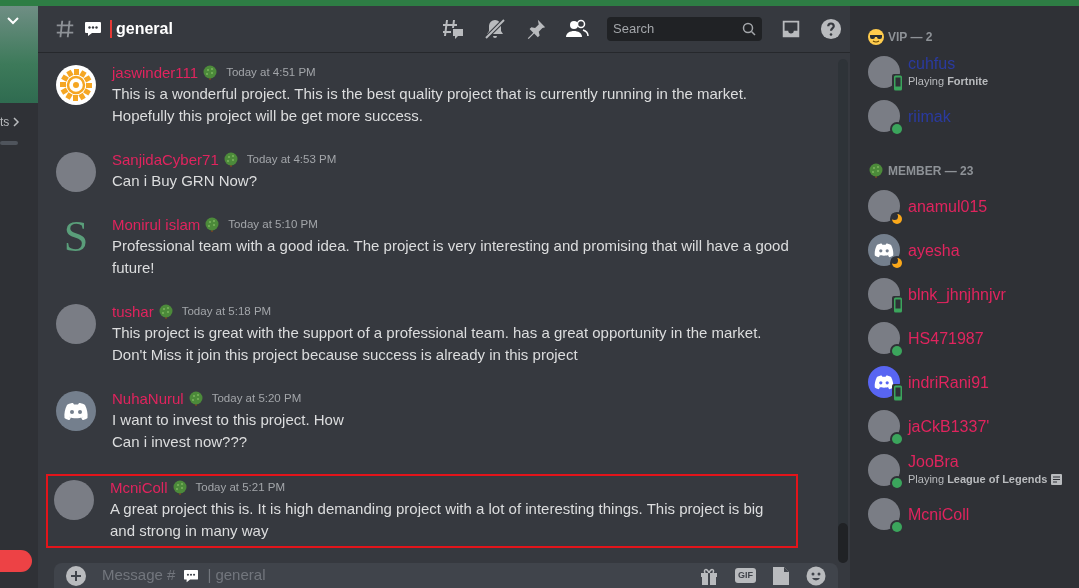  I want to click on member-item: JooBra Playing League of Legends, so click(972, 470).